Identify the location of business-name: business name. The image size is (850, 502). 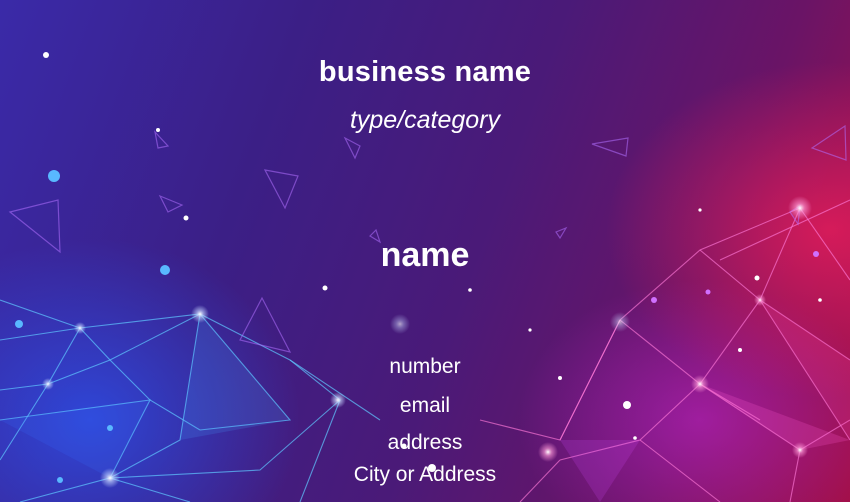
(425, 72).